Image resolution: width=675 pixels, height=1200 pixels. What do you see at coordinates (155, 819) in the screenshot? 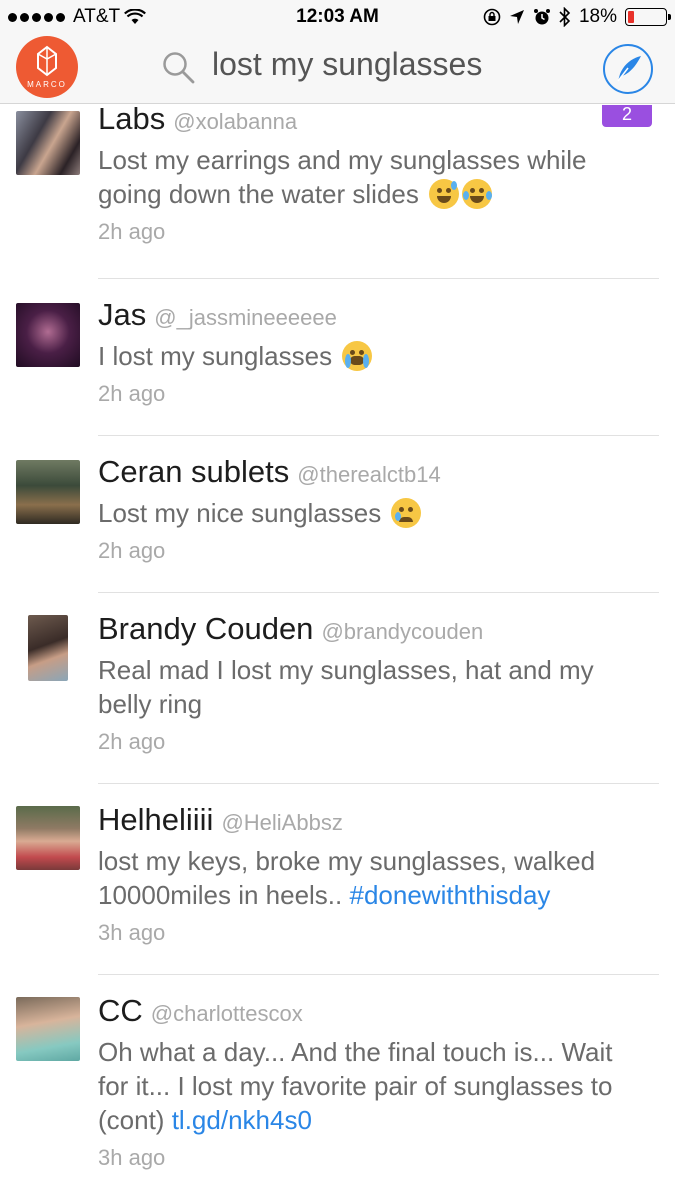
I see `user-name: Helheliiii` at bounding box center [155, 819].